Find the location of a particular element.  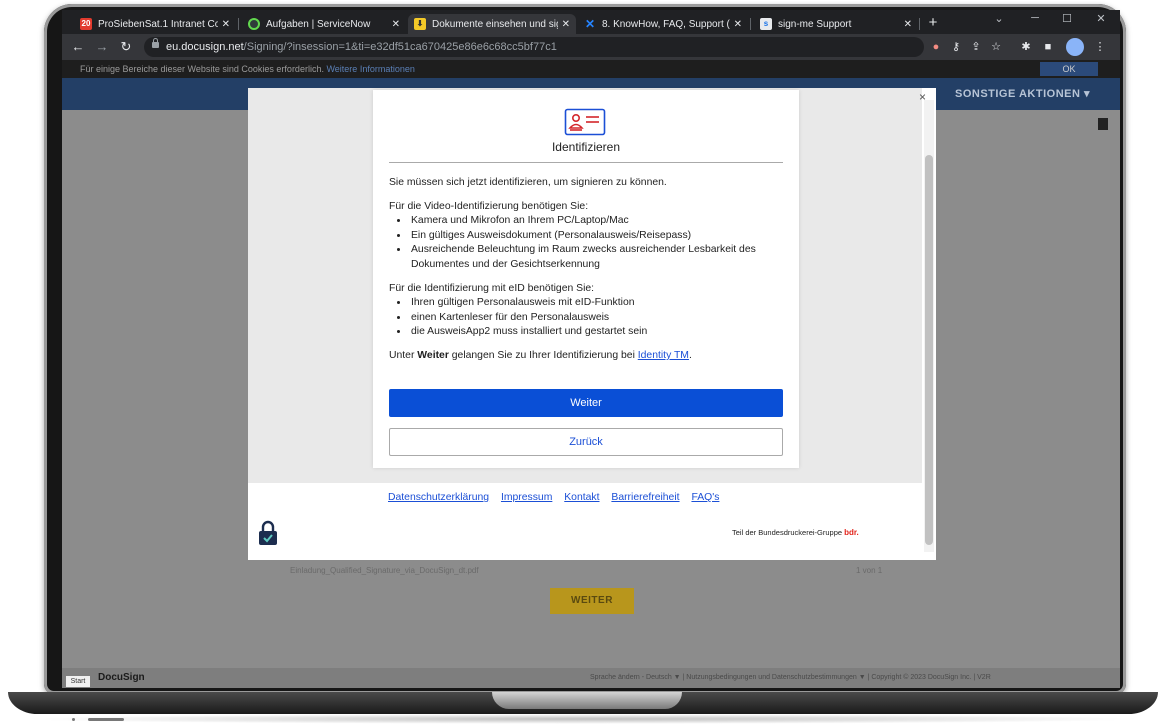

docusign-logo: DocuSign is located at coordinates (121, 677).